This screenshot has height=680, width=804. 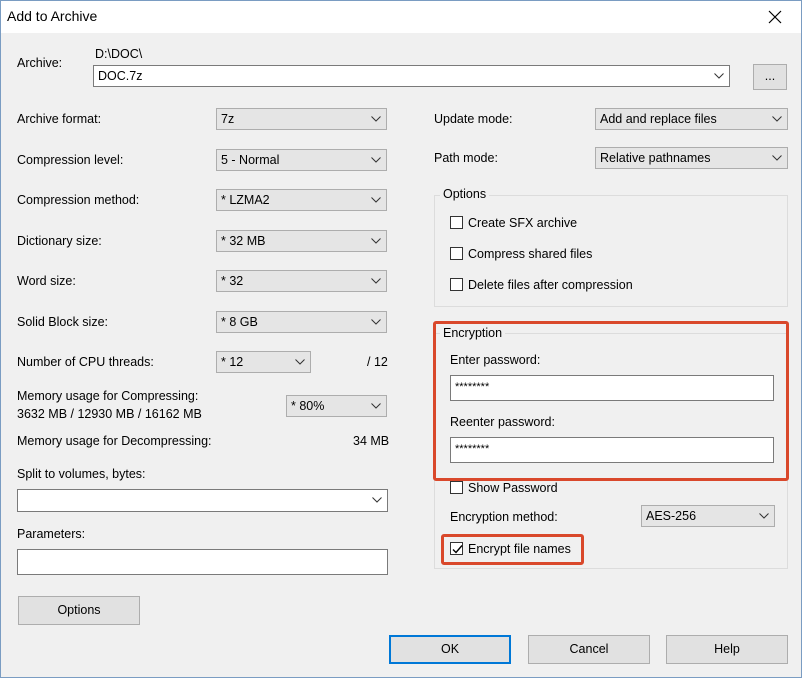 I want to click on show-password-checkbox, so click(x=456, y=487).